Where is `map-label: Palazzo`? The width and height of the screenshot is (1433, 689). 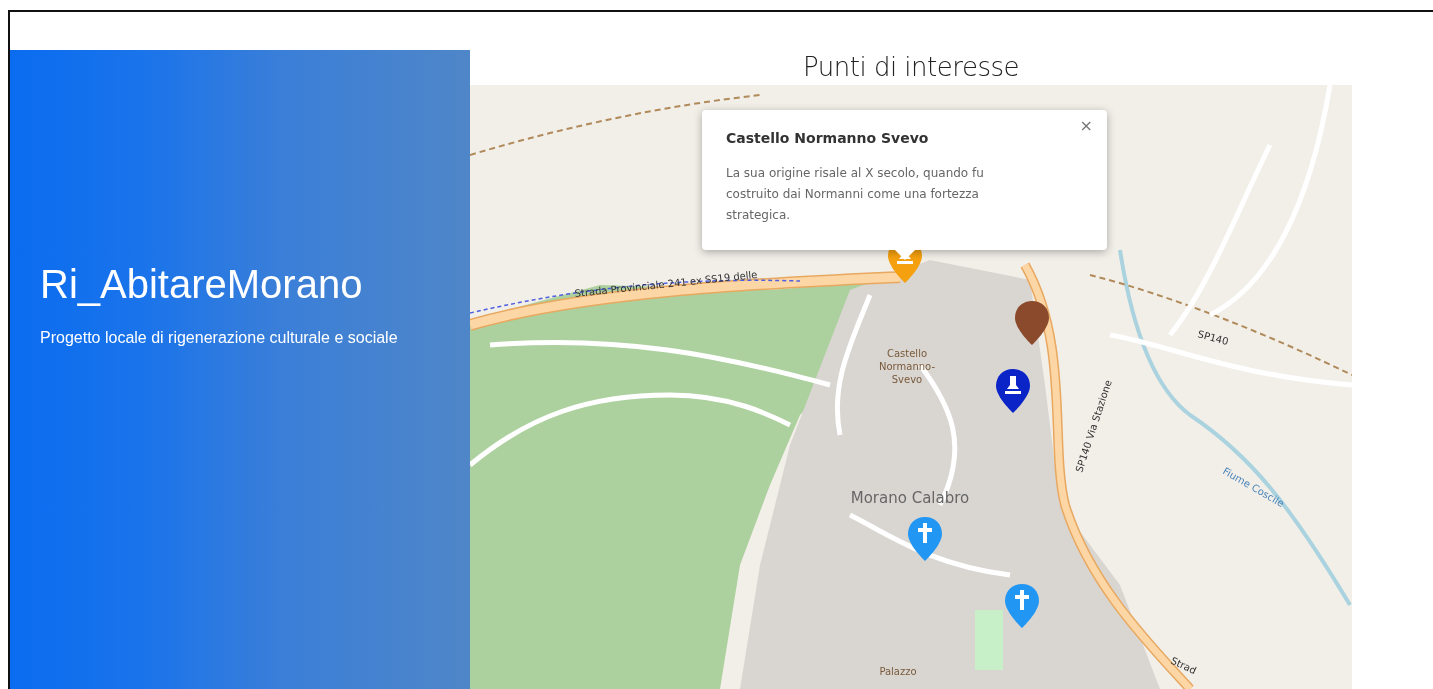 map-label: Palazzo is located at coordinates (898, 671).